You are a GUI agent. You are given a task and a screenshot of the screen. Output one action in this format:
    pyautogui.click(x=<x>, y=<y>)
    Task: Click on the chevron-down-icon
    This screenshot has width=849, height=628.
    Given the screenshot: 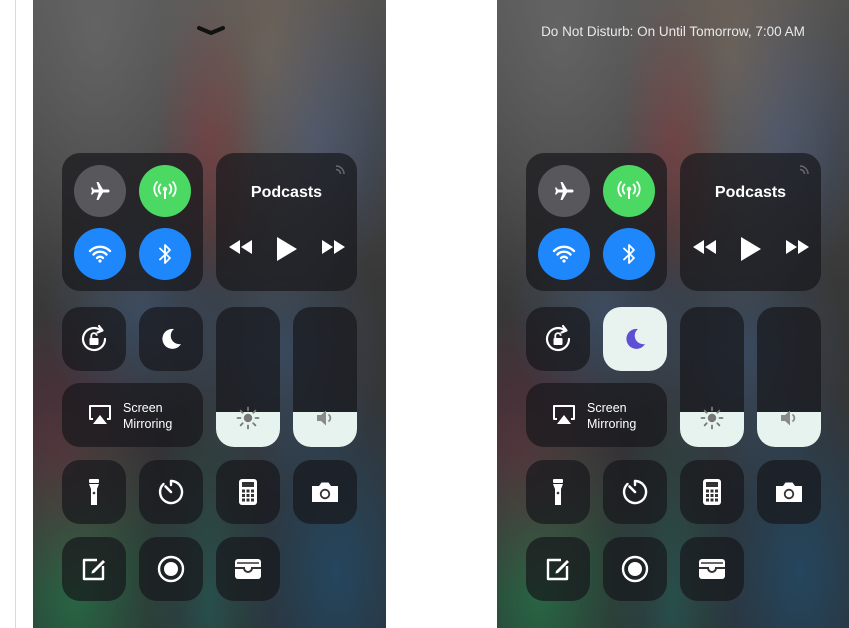 What is the action you would take?
    pyautogui.click(x=211, y=31)
    